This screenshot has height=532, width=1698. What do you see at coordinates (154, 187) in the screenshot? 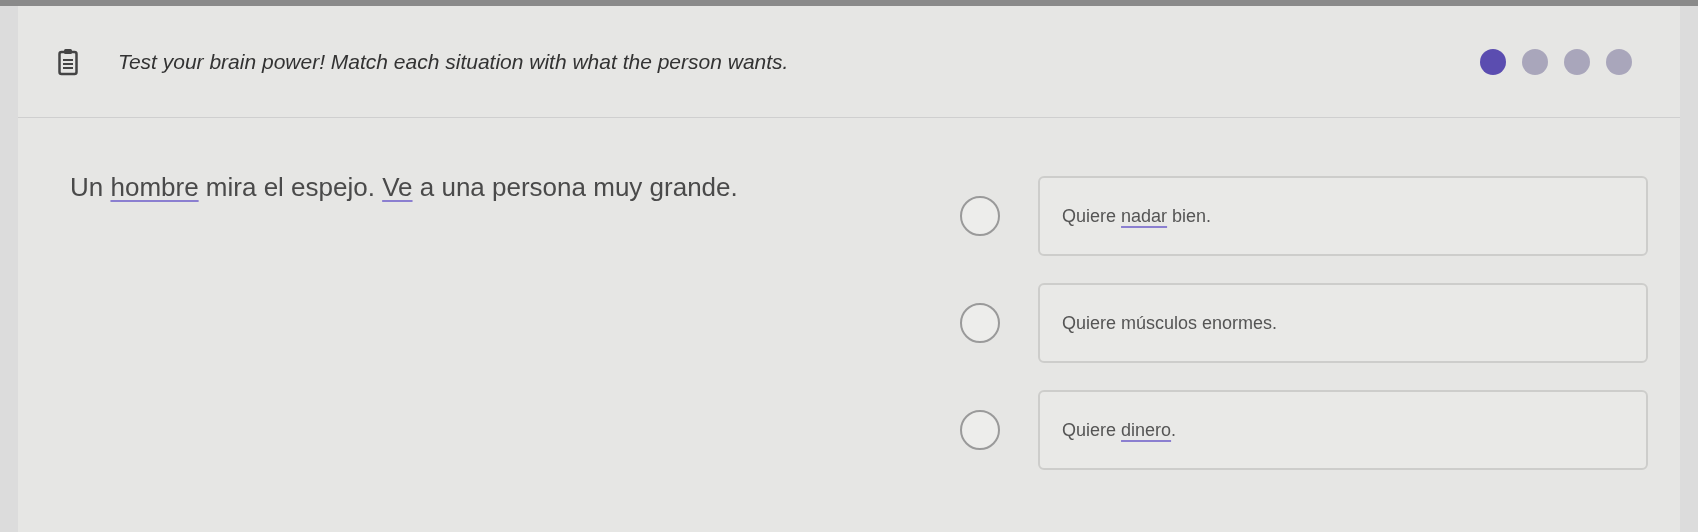
I see `word-link: hombre` at bounding box center [154, 187].